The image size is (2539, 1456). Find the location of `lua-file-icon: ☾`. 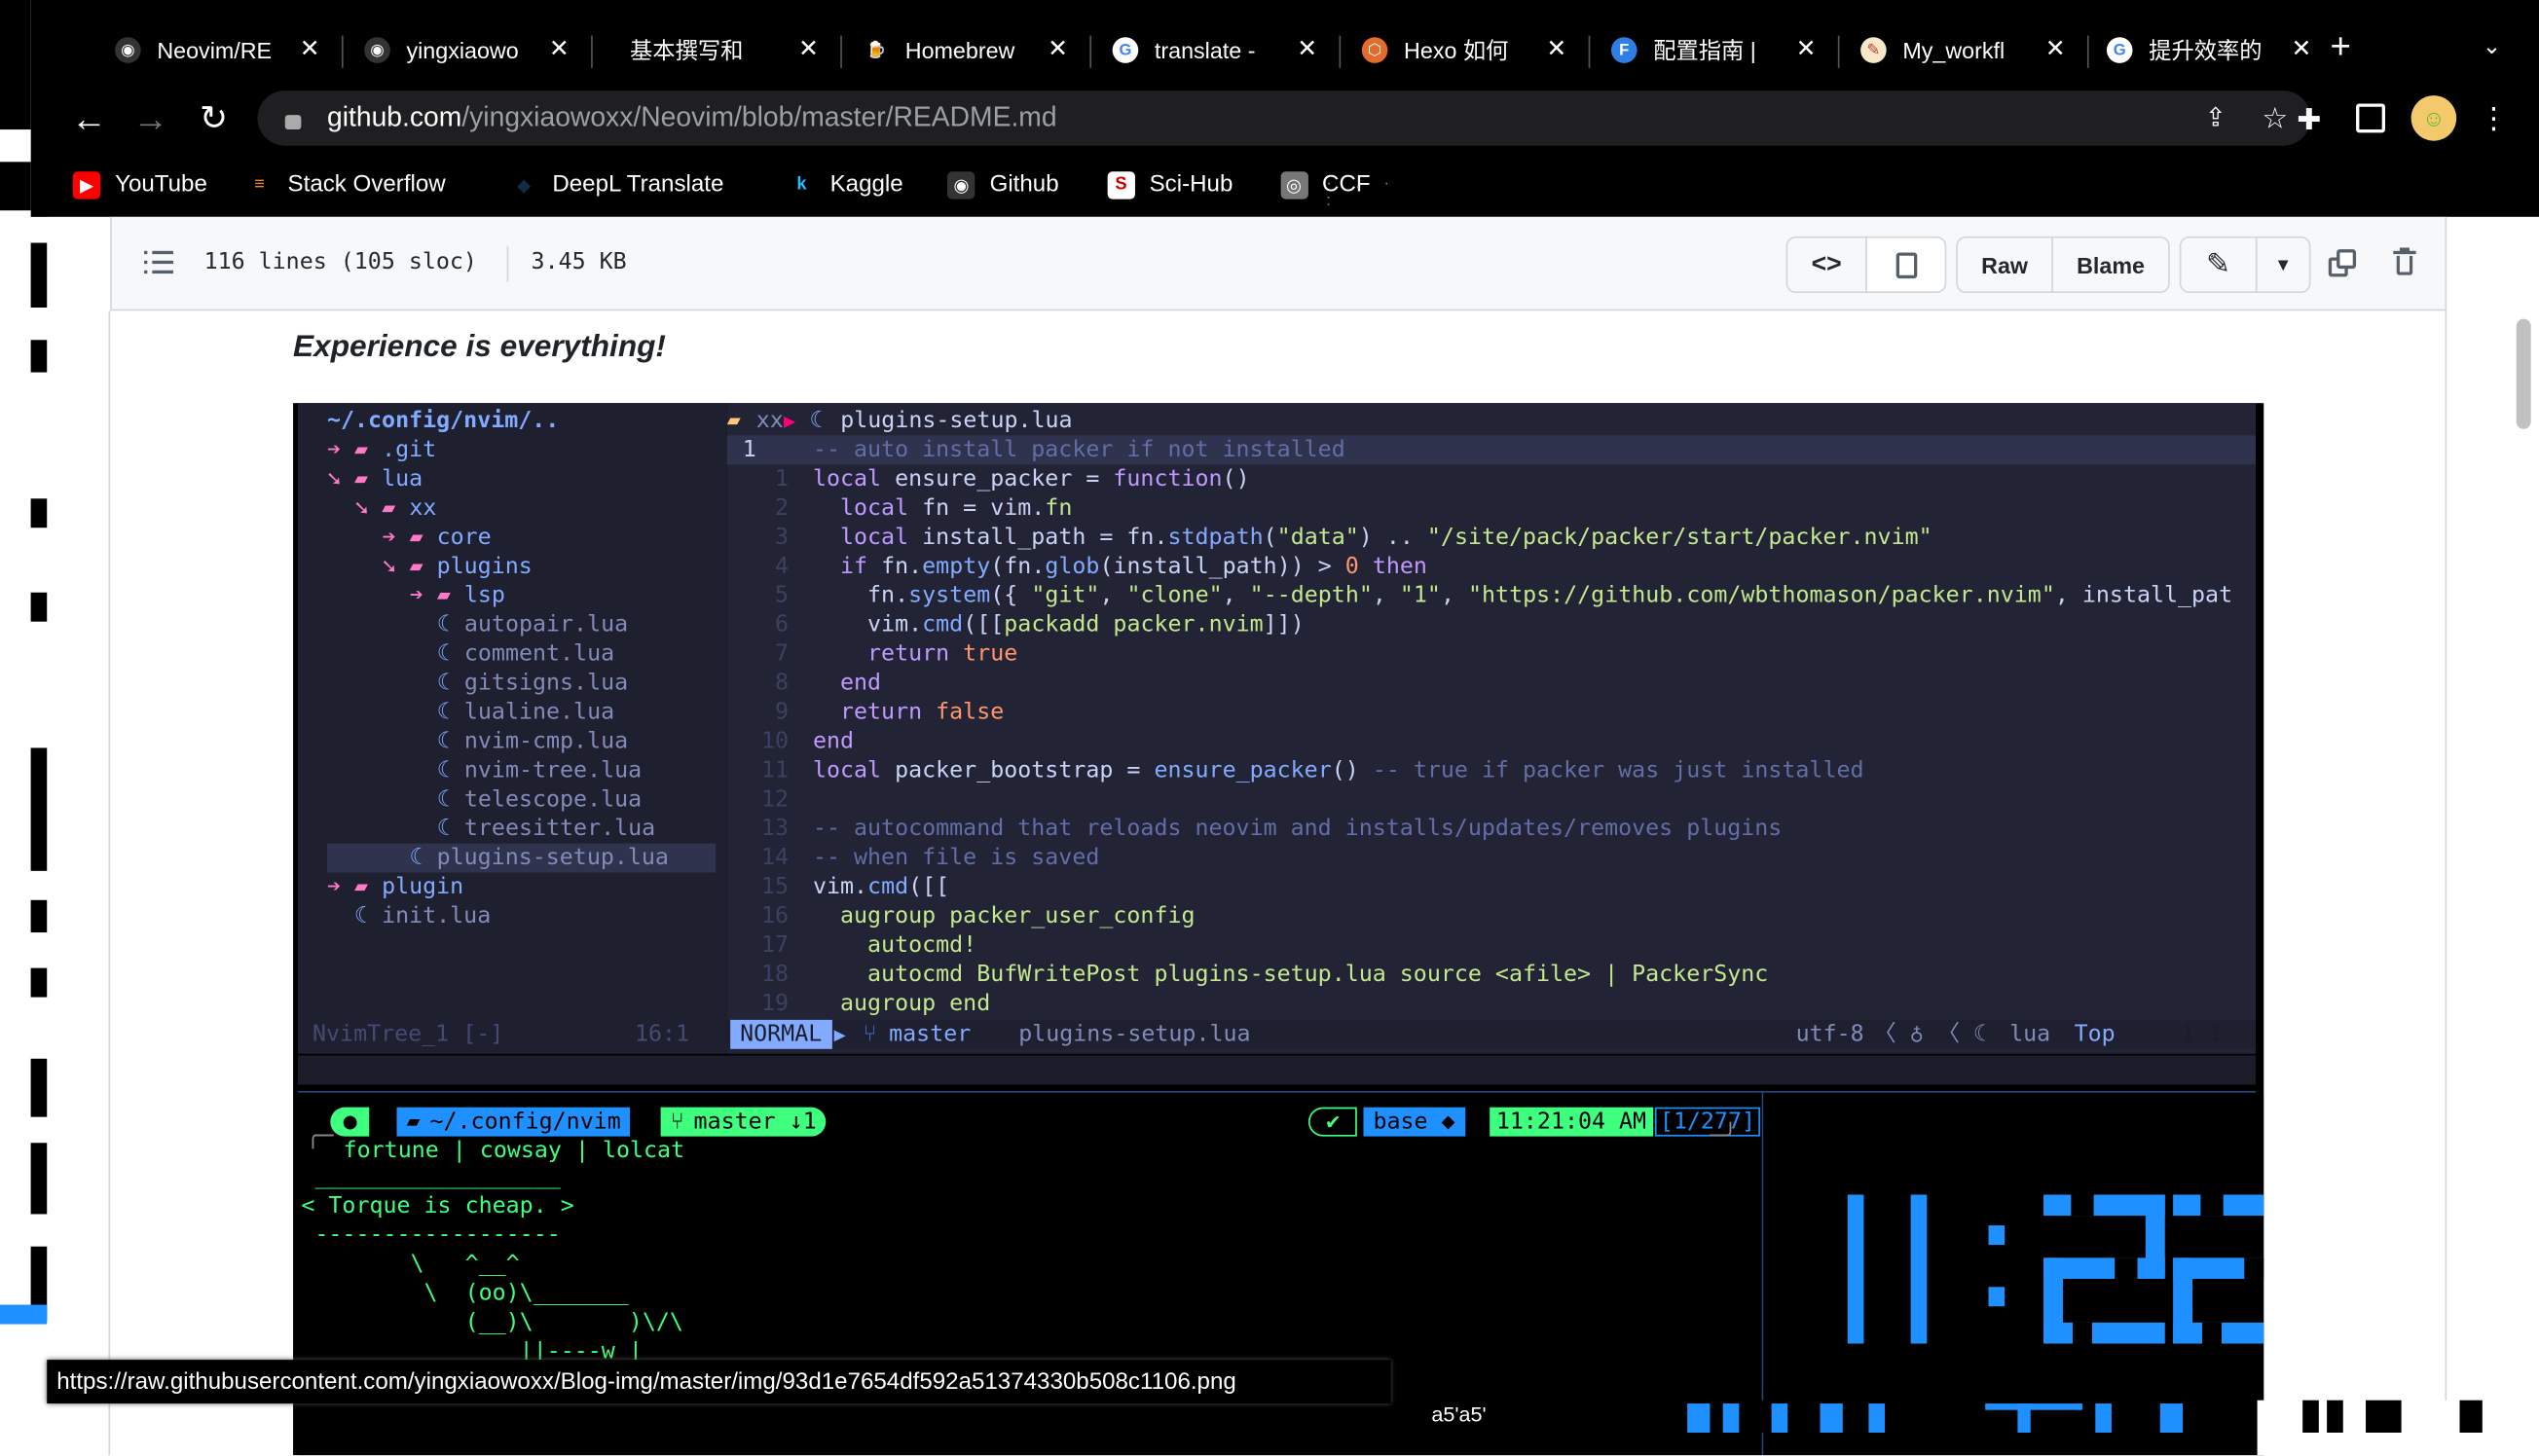

lua-file-icon: ☾ is located at coordinates (354, 916).